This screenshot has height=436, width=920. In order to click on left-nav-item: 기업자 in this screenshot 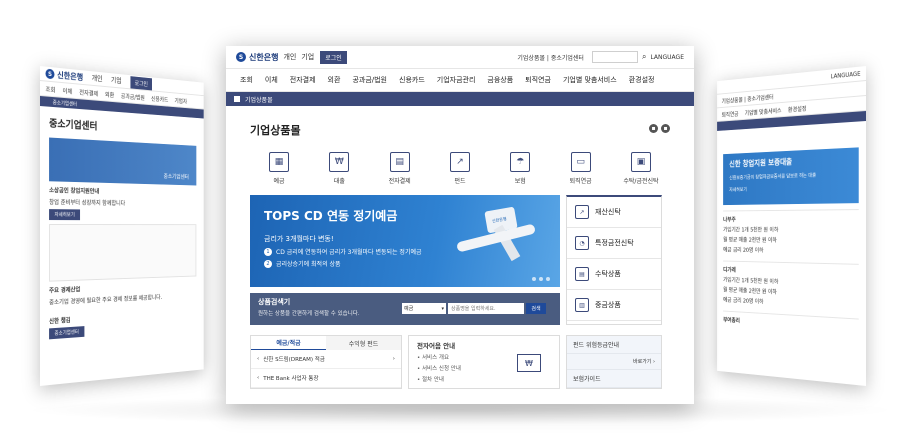, I will do `click(180, 100)`.